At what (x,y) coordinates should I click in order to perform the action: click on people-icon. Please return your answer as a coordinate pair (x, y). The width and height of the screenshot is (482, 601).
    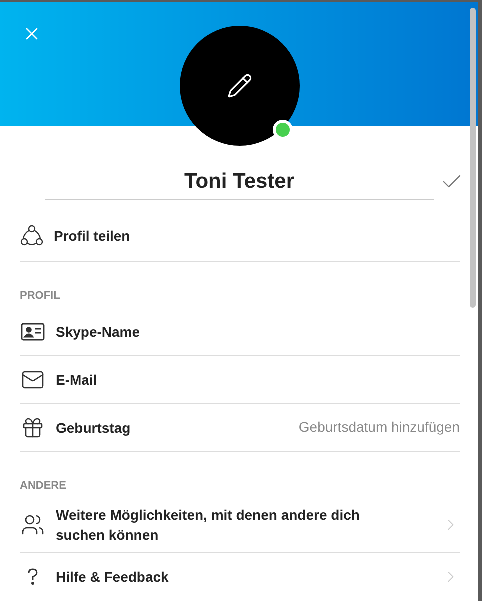
    Looking at the image, I should click on (33, 525).